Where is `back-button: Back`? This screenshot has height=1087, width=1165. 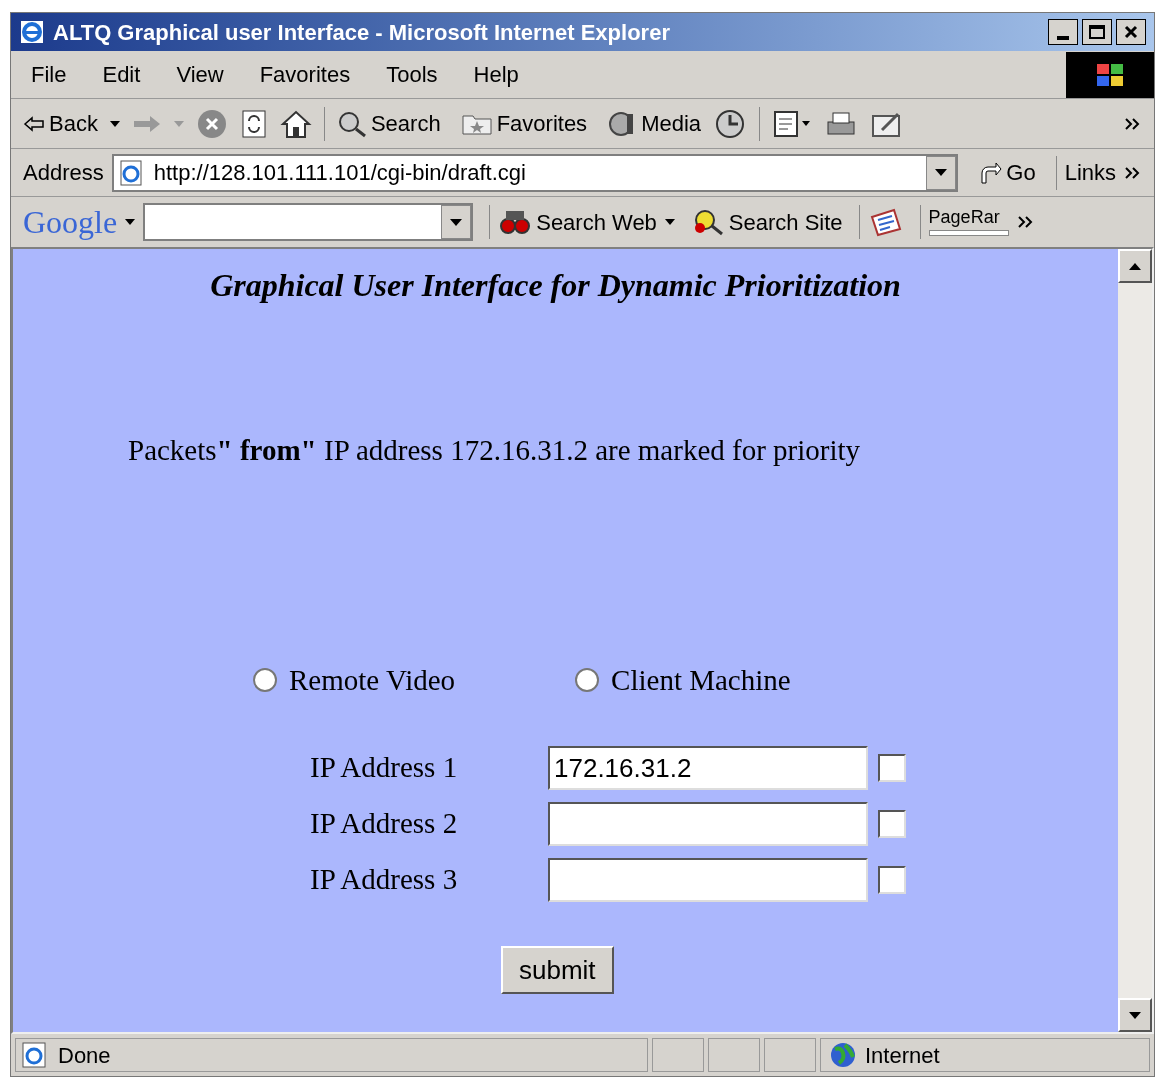
back-button: Back is located at coordinates (60, 123).